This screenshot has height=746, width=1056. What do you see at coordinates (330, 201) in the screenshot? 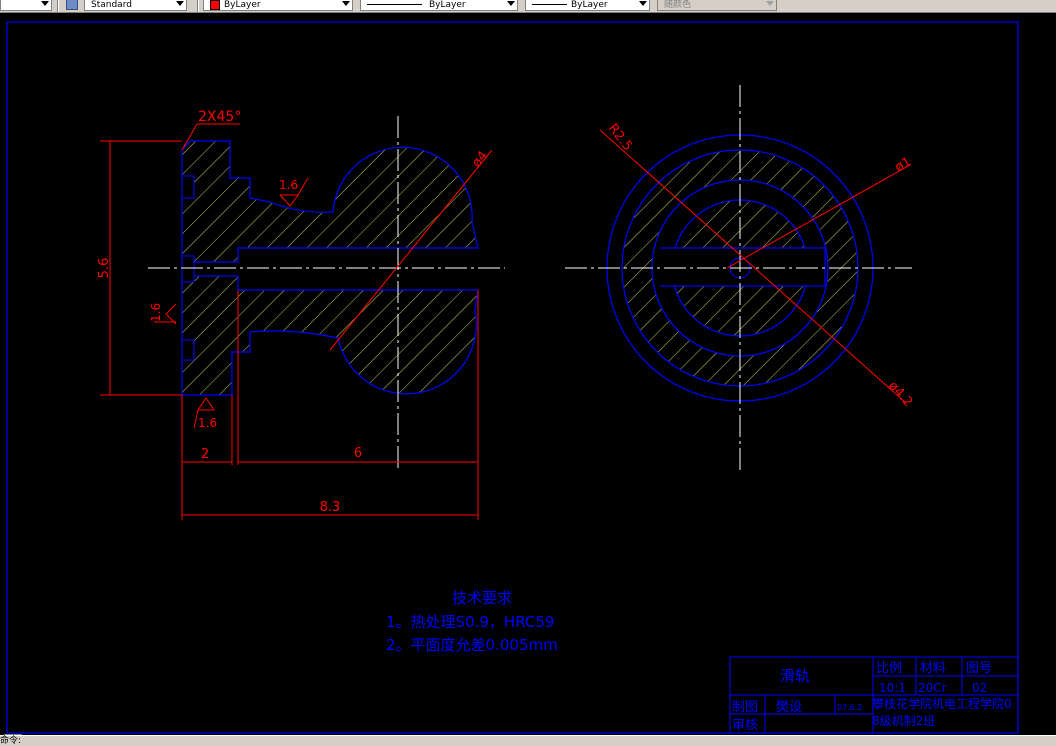
I see `upper-section-hatch` at bounding box center [330, 201].